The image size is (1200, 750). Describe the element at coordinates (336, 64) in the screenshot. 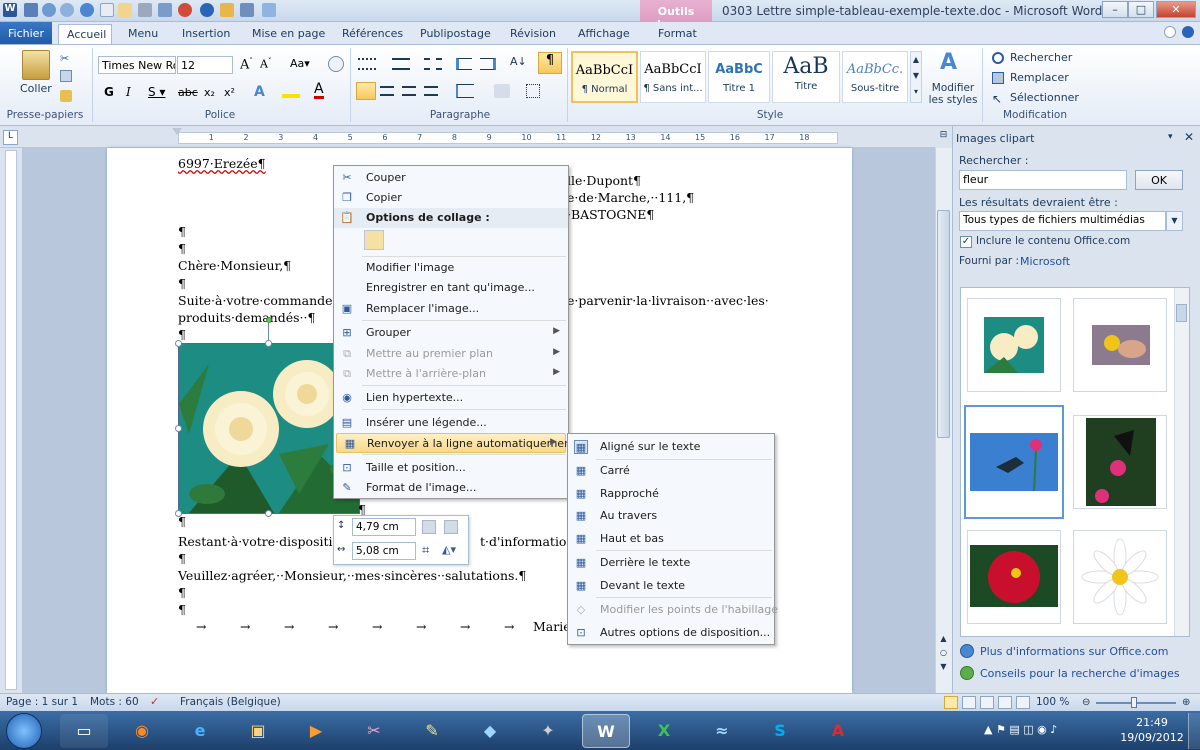

I see `clear-formatting-icon` at that location.